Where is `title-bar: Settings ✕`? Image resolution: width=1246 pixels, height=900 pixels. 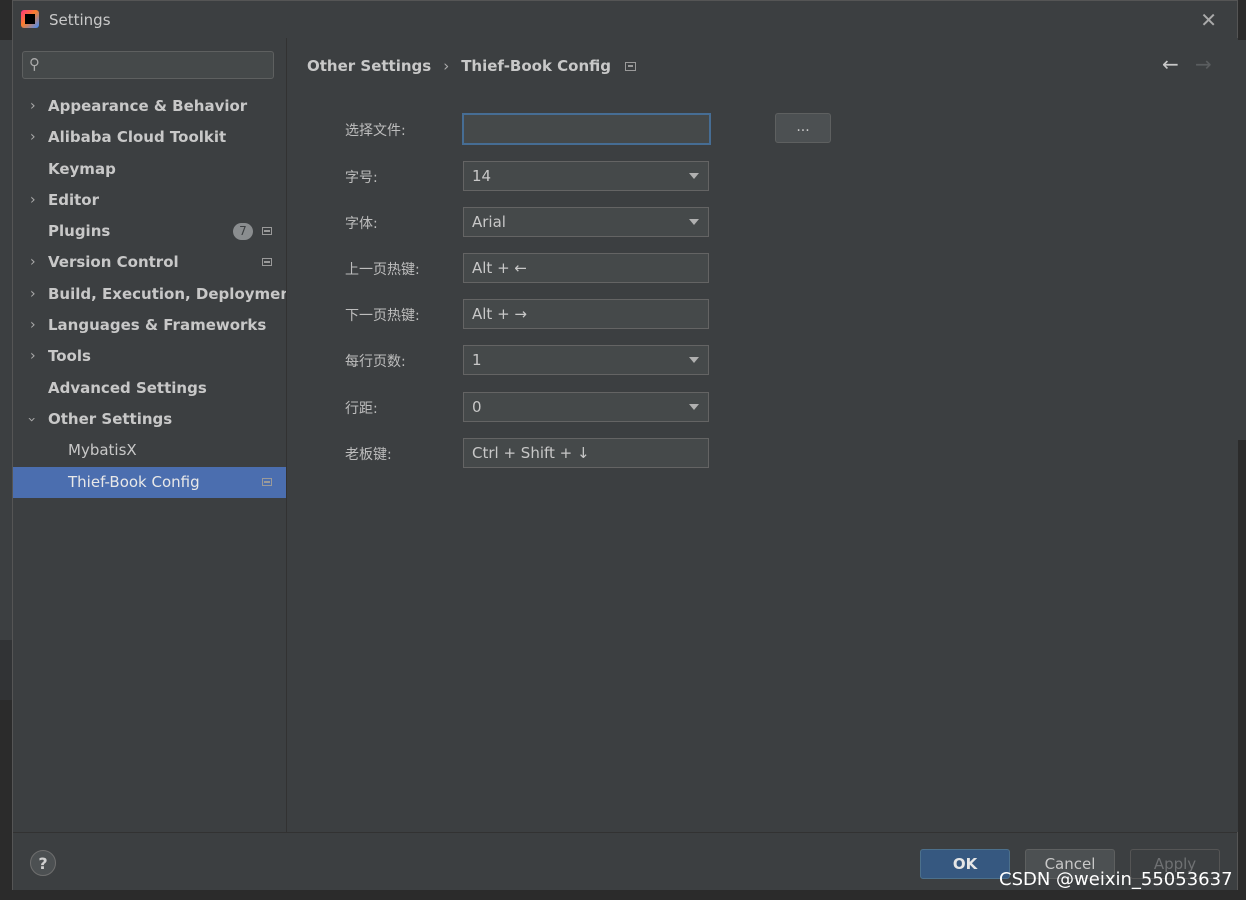
title-bar: Settings ✕ is located at coordinates (625, 20).